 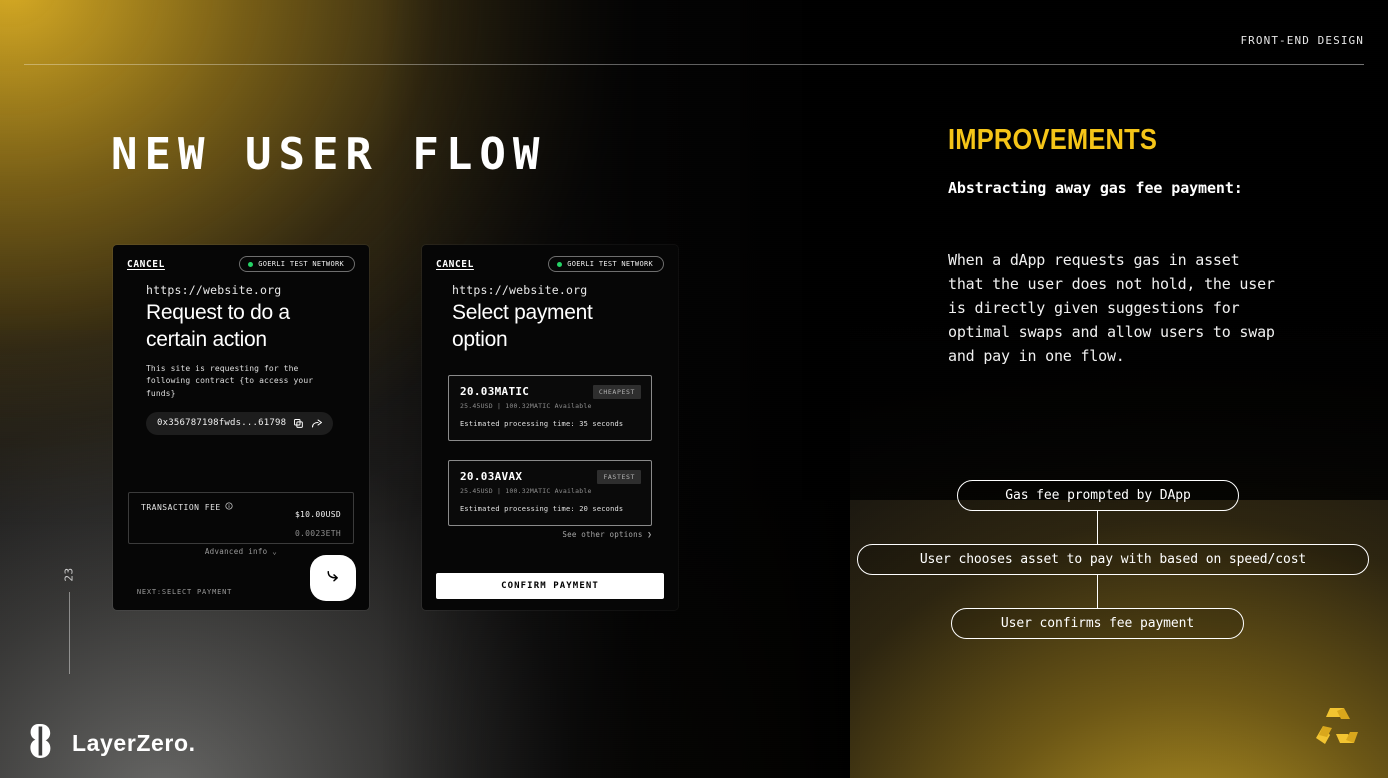 I want to click on improvements-title: IMPROVEMENTS, so click(x=1053, y=140).